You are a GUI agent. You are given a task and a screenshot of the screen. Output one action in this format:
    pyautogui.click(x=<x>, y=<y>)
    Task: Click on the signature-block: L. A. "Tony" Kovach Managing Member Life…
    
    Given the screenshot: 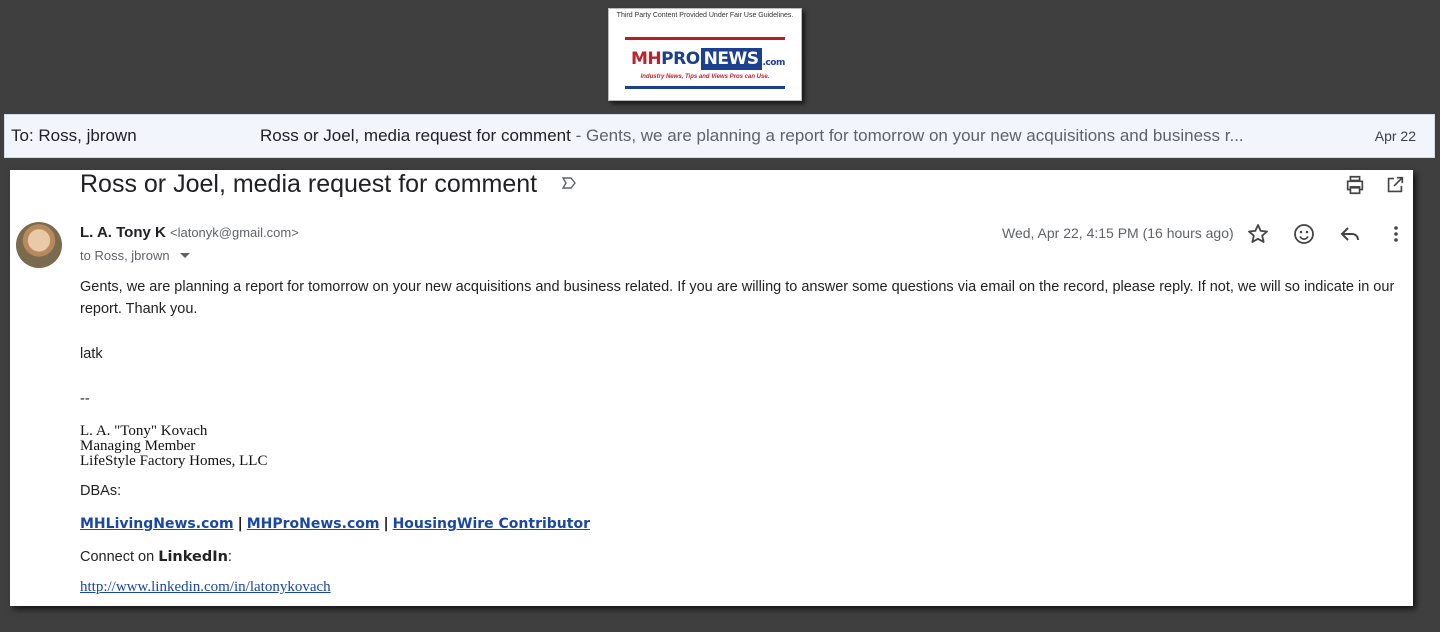 What is the action you would take?
    pyautogui.click(x=173, y=446)
    